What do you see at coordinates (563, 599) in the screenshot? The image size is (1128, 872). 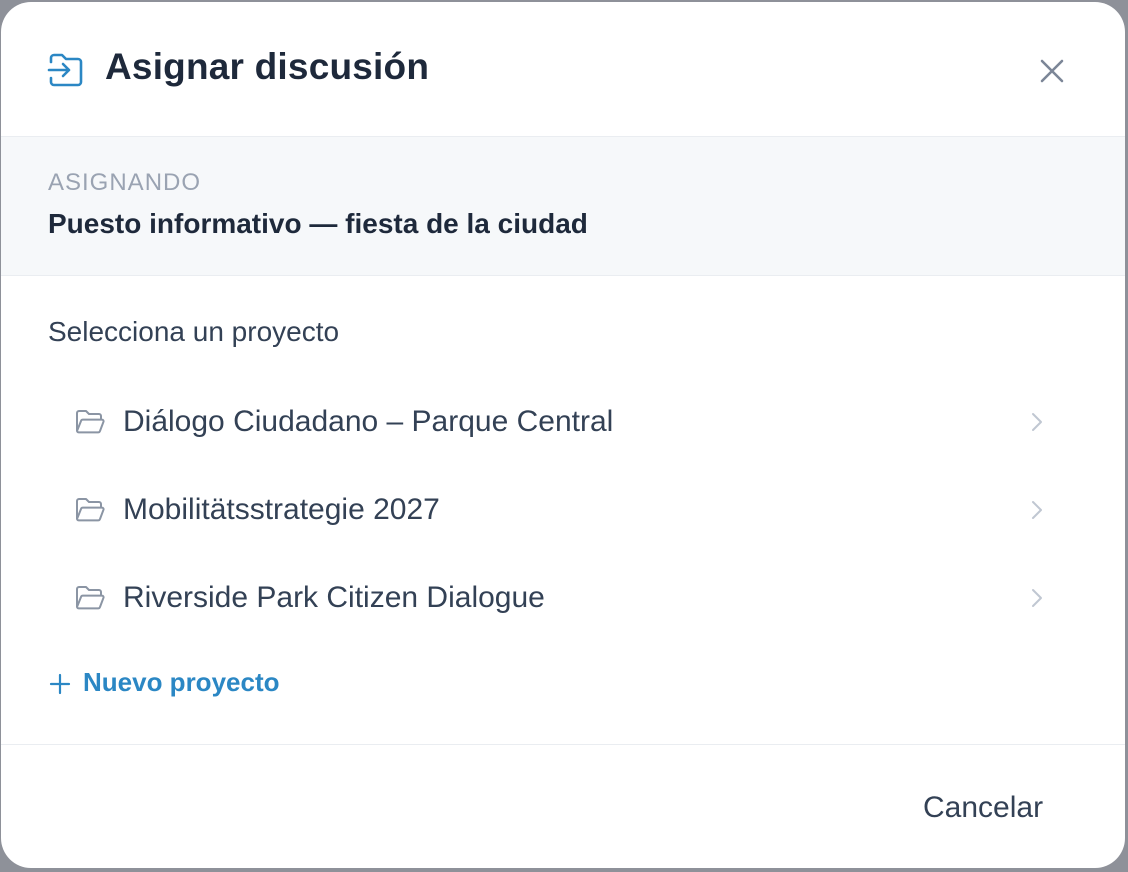 I see `project-item: Riverside Park Citizen Dialogue` at bounding box center [563, 599].